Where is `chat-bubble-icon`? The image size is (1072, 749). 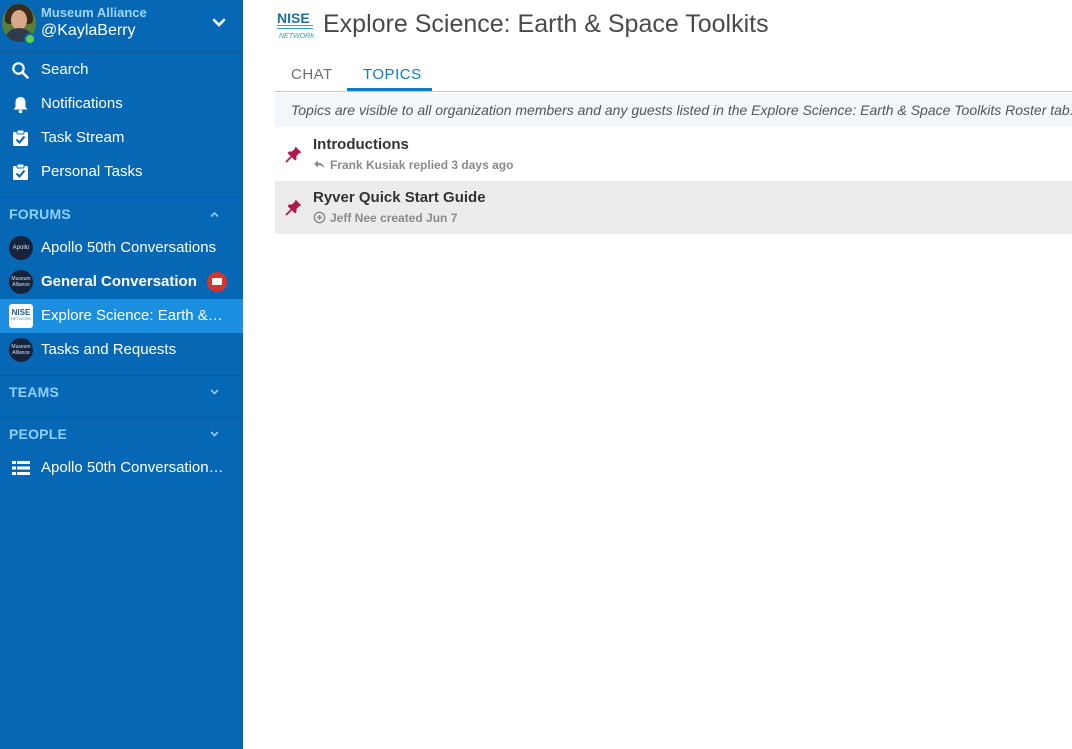
chat-bubble-icon is located at coordinates (217, 281).